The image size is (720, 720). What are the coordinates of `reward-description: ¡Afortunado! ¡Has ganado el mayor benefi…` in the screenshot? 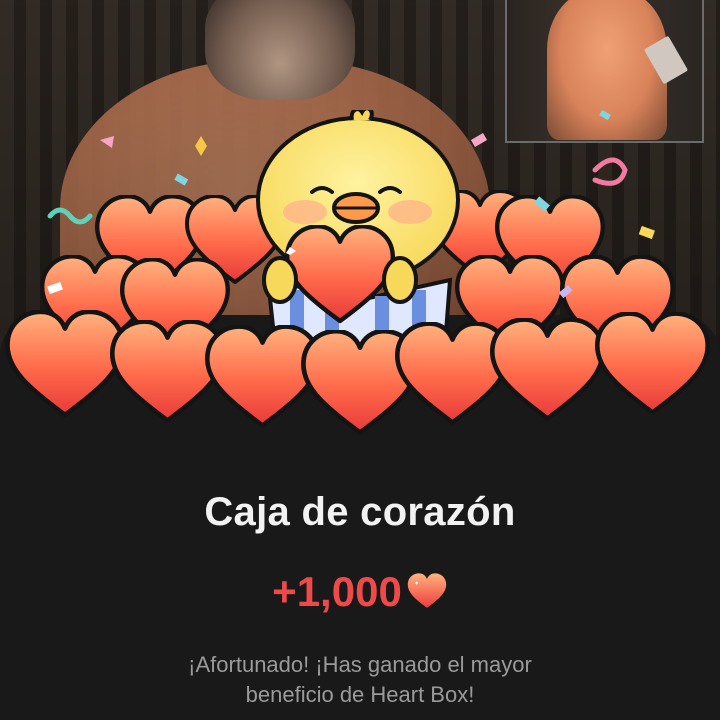 It's located at (360, 680).